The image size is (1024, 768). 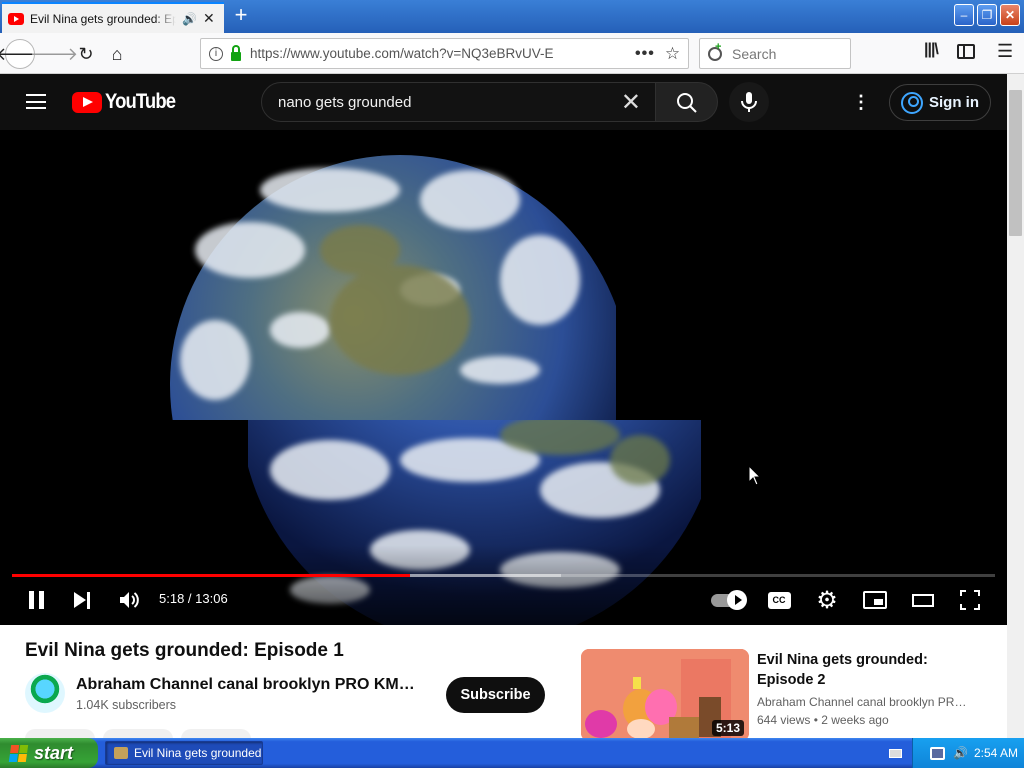 I want to click on home-button: ⌂, so click(x=117, y=54).